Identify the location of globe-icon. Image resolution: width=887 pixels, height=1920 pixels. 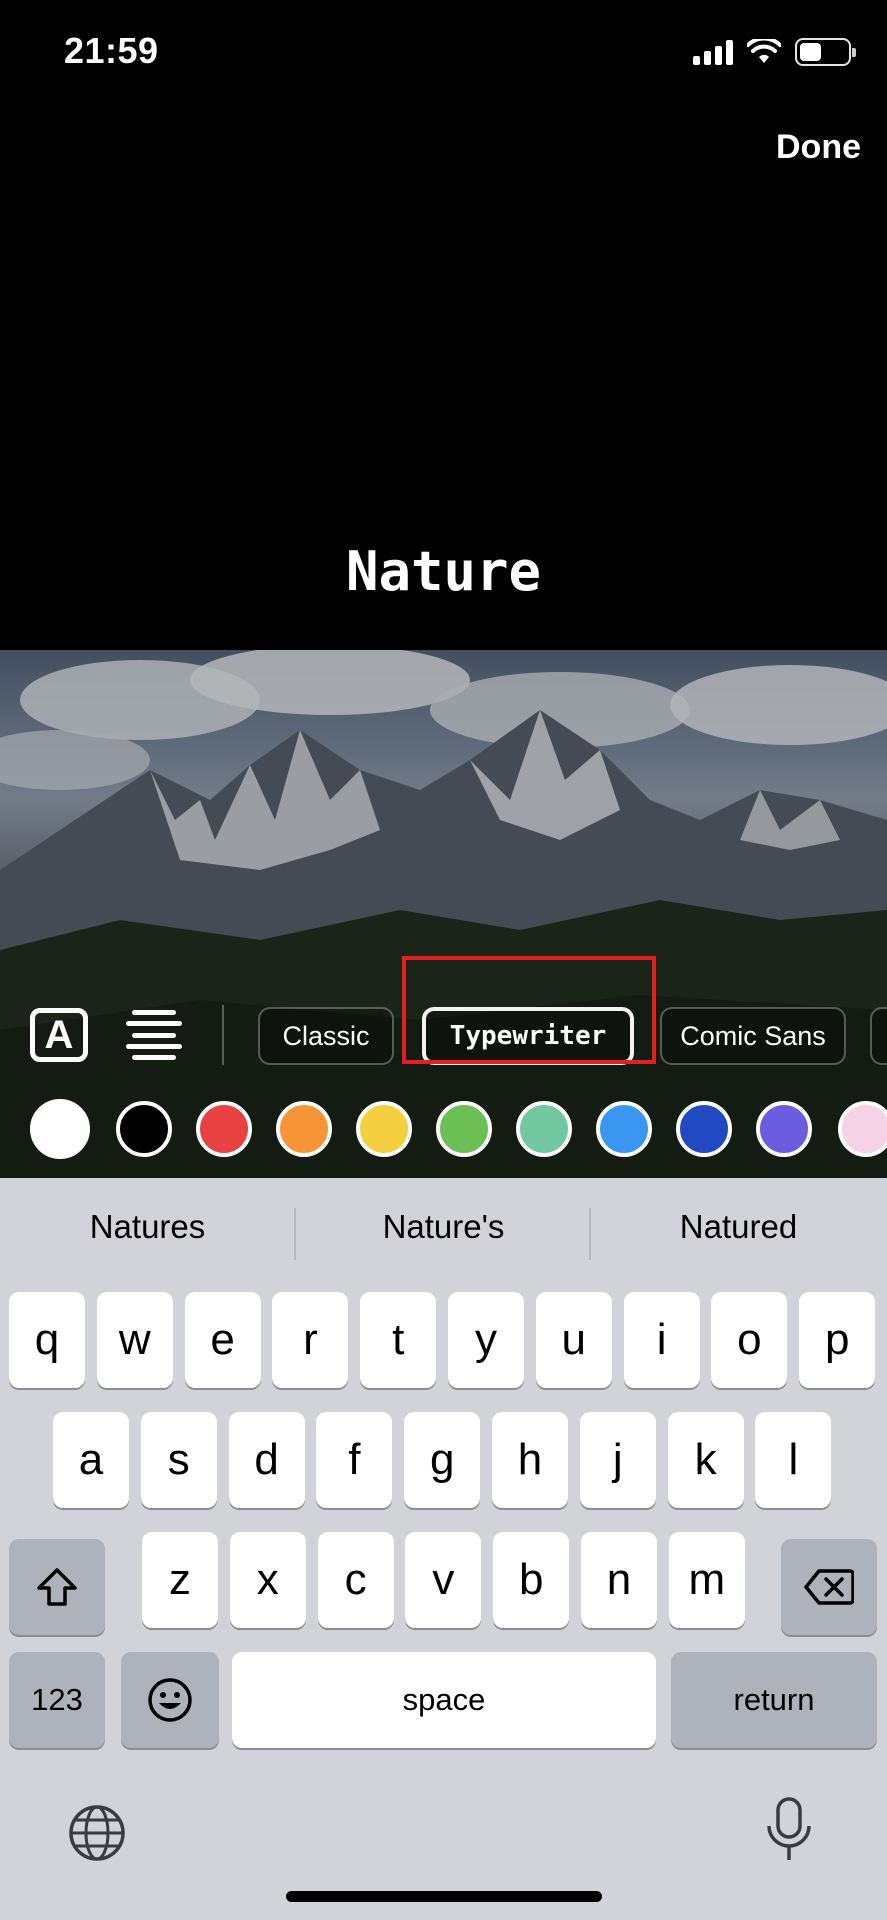
(97, 1833).